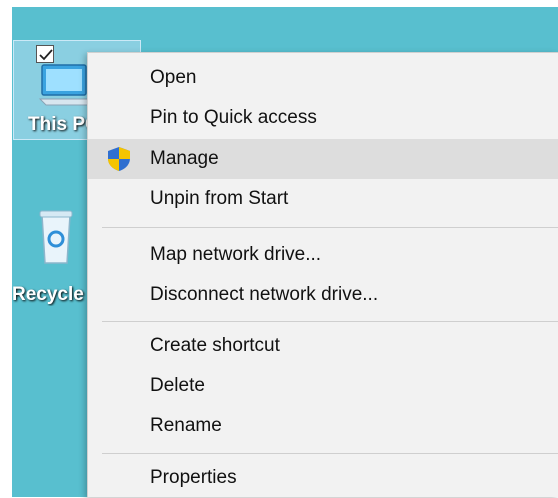  What do you see at coordinates (323, 78) in the screenshot?
I see `menu-item-open: Open` at bounding box center [323, 78].